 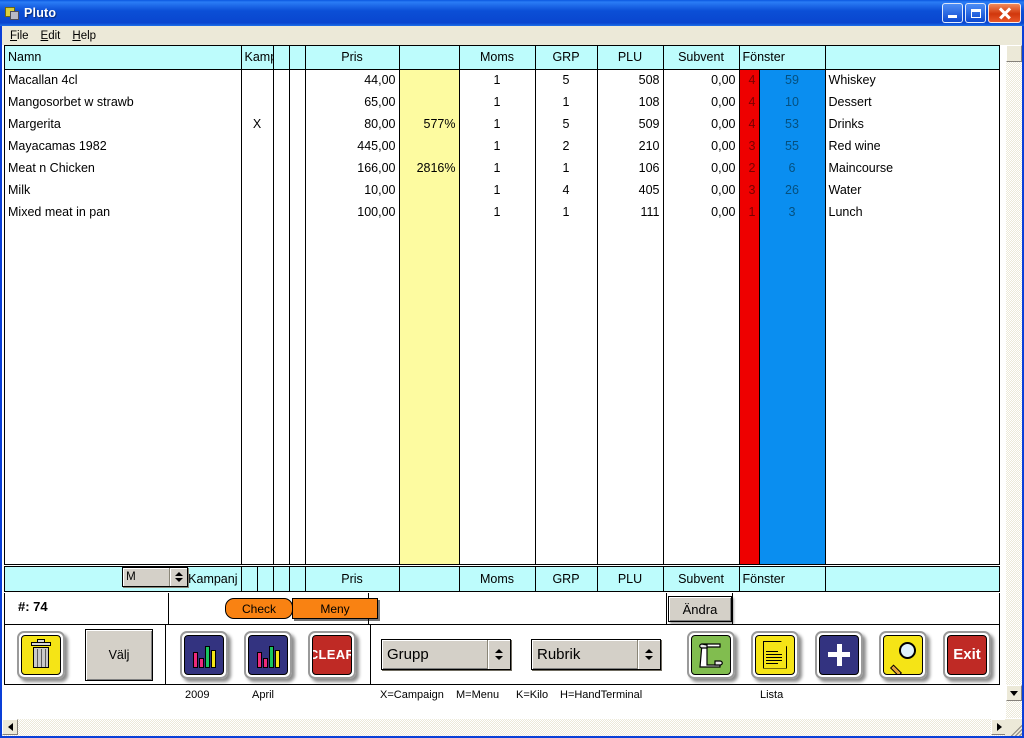 What do you see at coordinates (352, 58) in the screenshot?
I see `column-header-pris: Pris` at bounding box center [352, 58].